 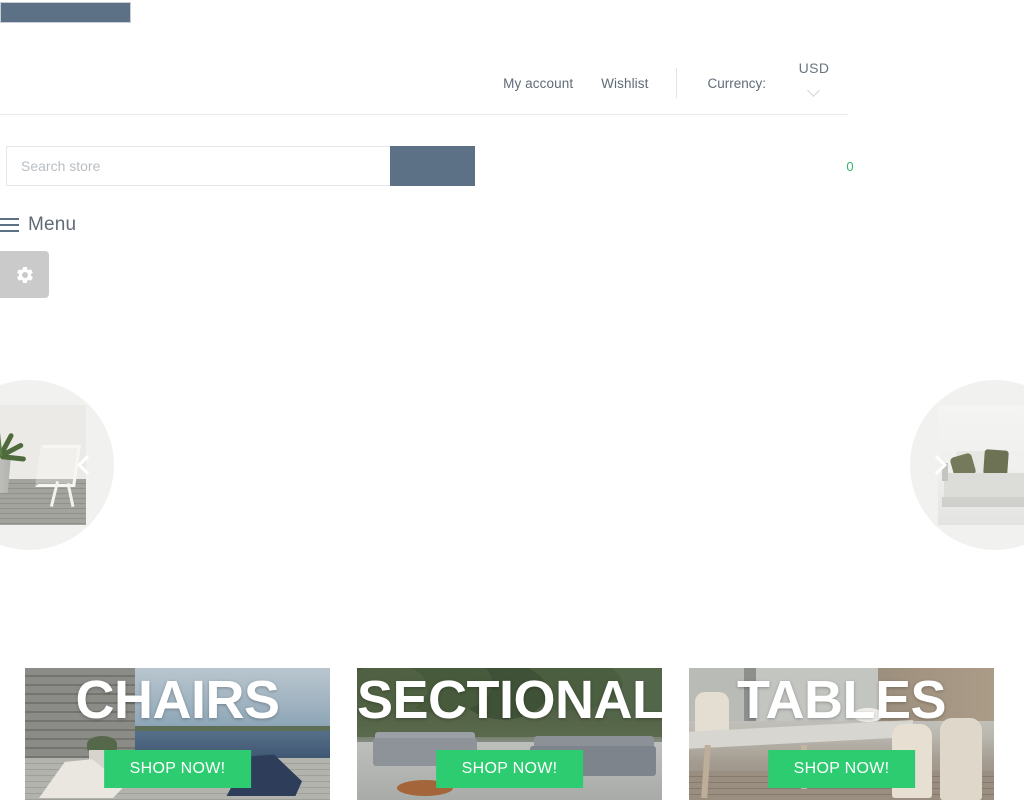 I want to click on cart-quantity-badge: 0, so click(x=850, y=166).